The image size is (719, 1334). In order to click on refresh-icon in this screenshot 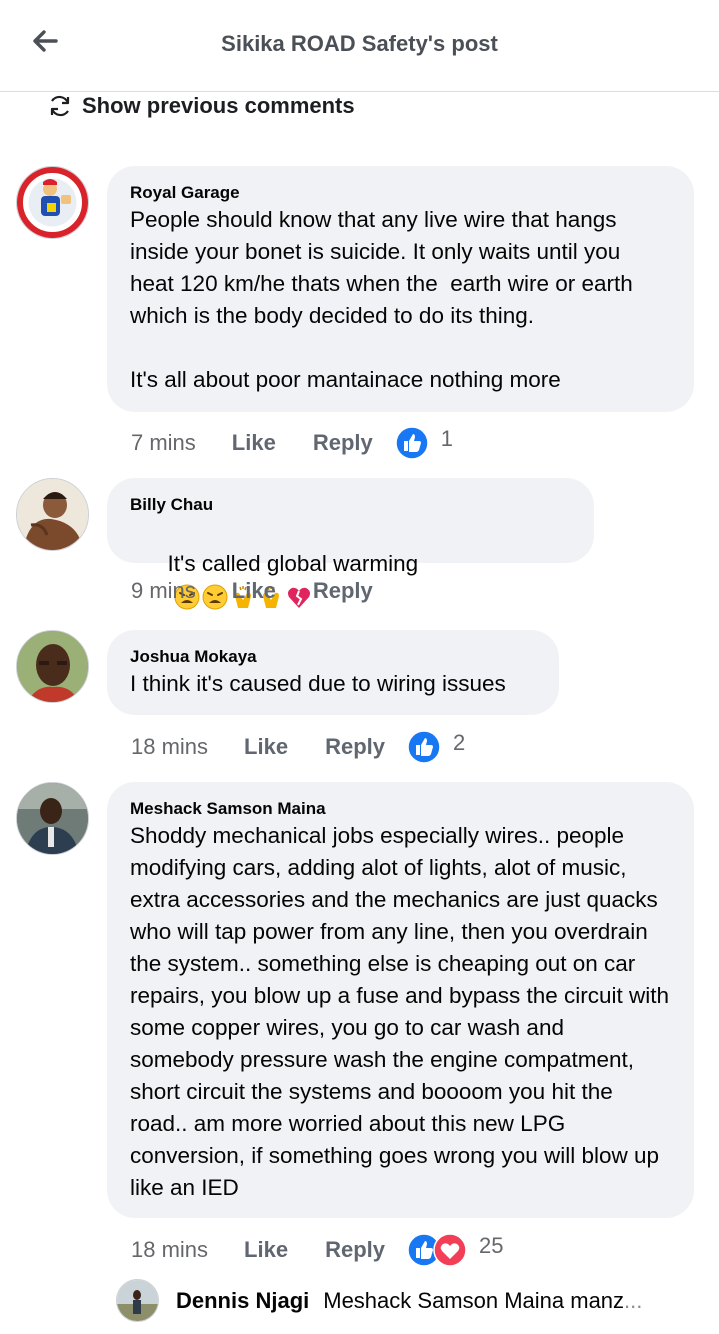, I will do `click(60, 106)`.